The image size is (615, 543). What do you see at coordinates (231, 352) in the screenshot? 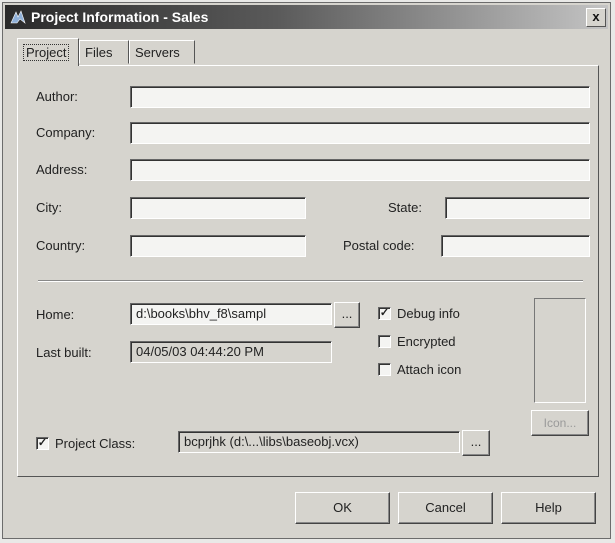
I see `last-built-value: 04/05/03 04:44:20 PM` at bounding box center [231, 352].